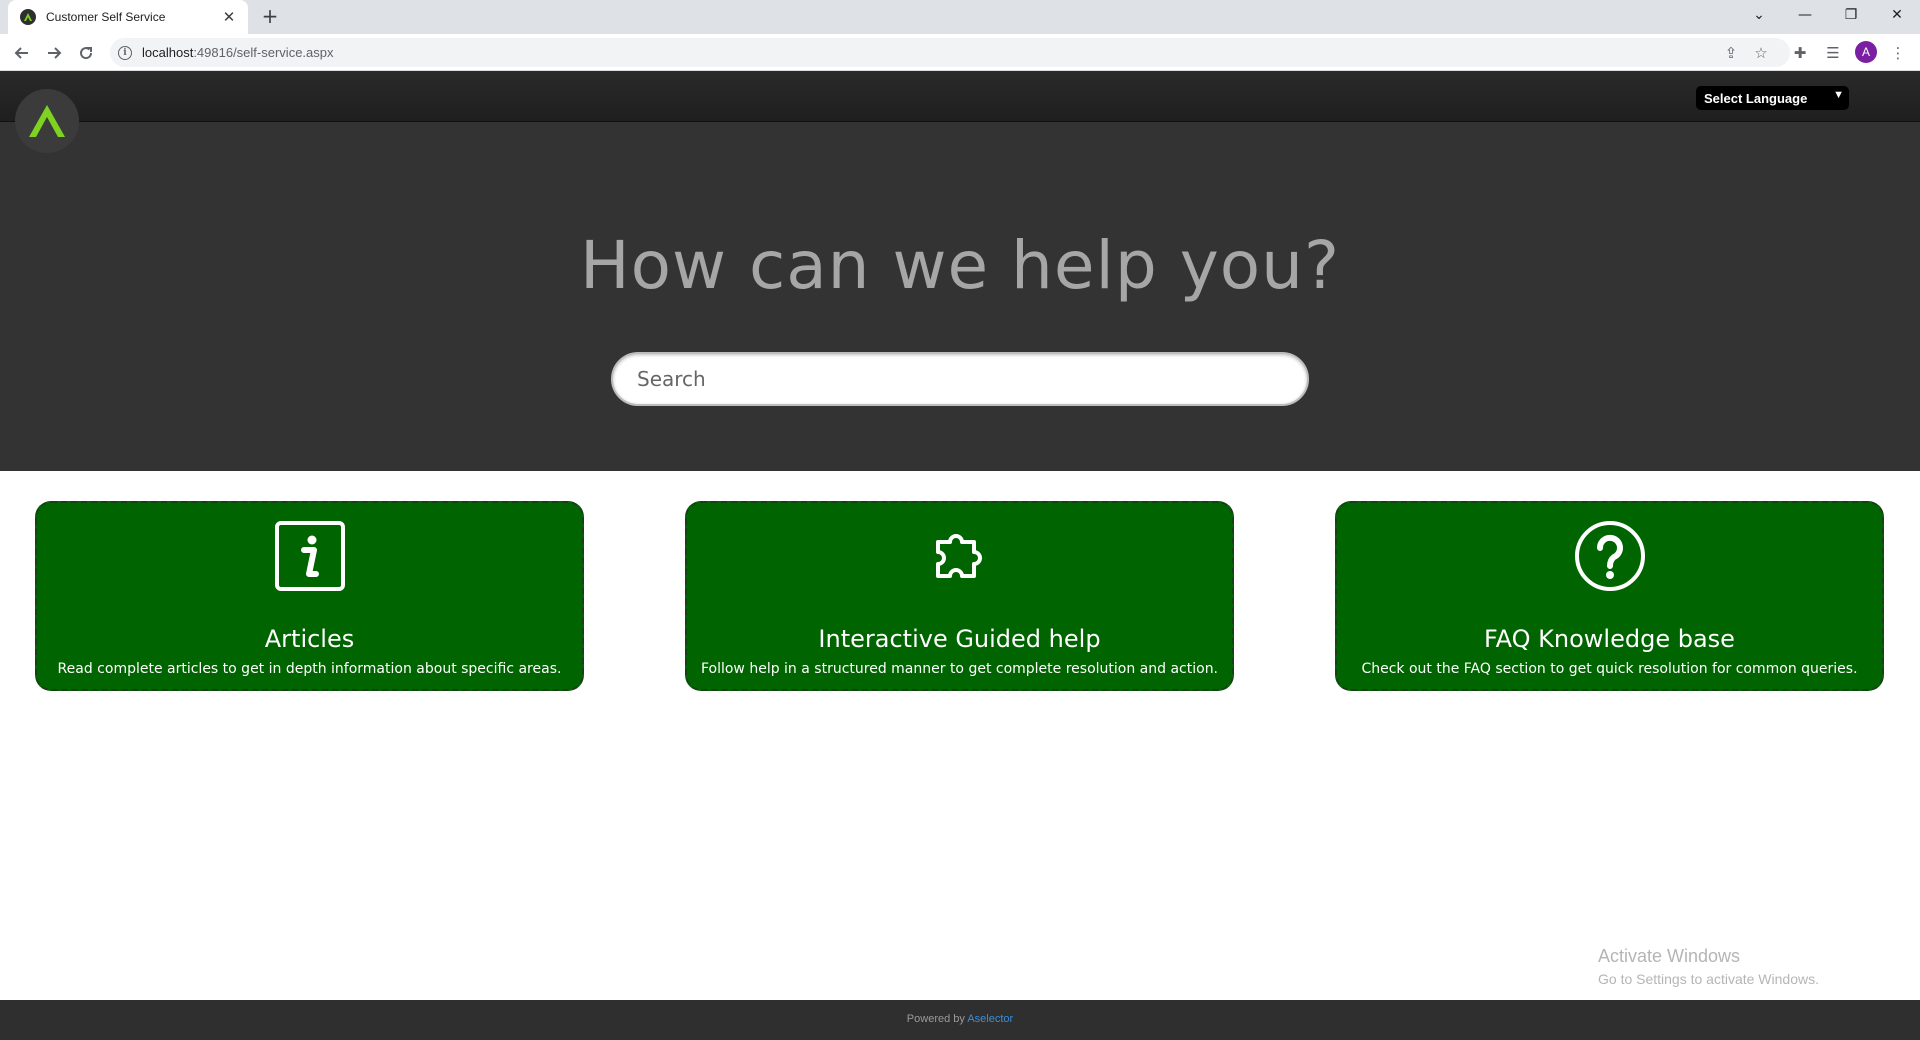 The width and height of the screenshot is (1920, 1040). I want to click on new-tab-button: +, so click(270, 16).